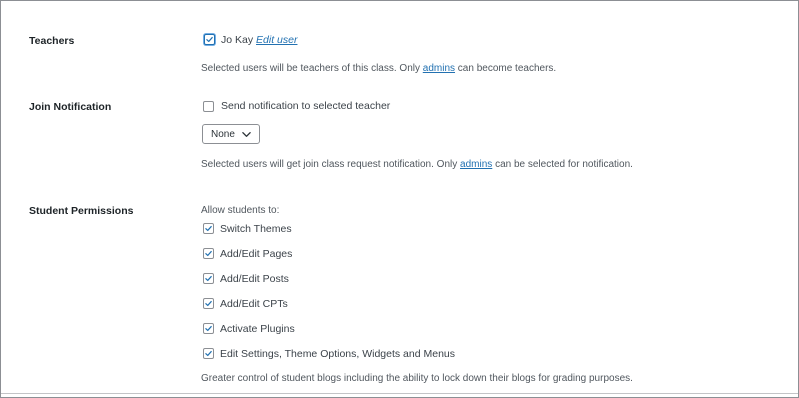 The width and height of the screenshot is (799, 398). Describe the element at coordinates (52, 41) in the screenshot. I see `teachers-label: Teachers` at that location.